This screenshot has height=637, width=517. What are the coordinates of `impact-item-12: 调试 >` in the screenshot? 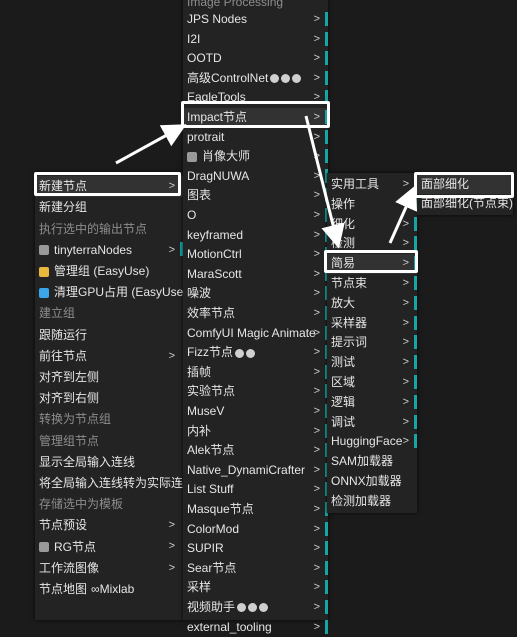 It's located at (372, 423).